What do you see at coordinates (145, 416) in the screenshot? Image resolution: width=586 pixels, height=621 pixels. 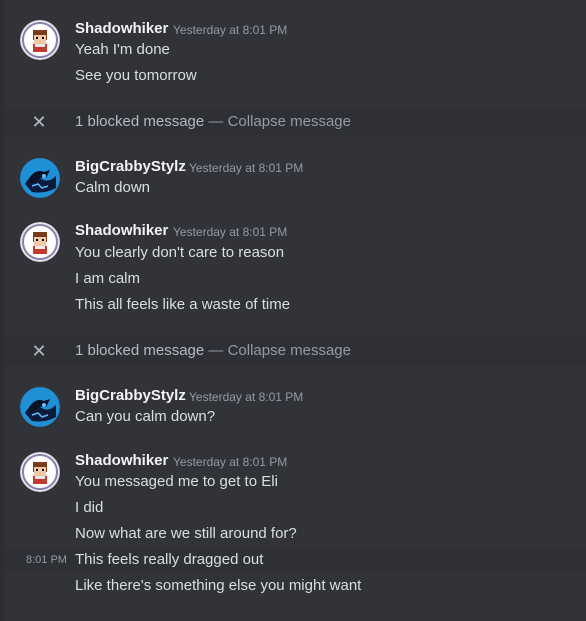 I see `message-text: Can you calm down?` at bounding box center [145, 416].